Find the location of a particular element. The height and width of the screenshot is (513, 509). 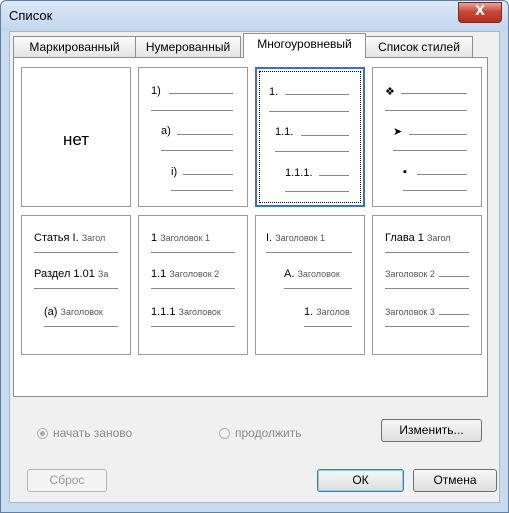

level-2-marker: a) is located at coordinates (166, 131).